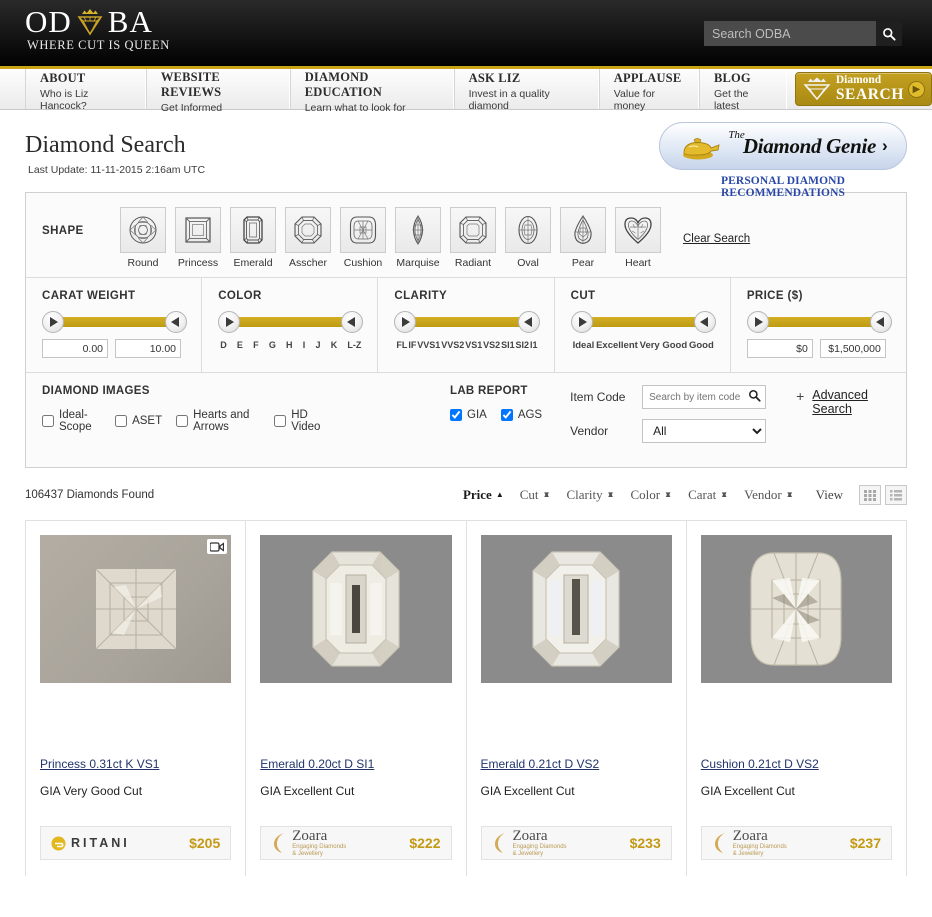 The width and height of the screenshot is (932, 917). What do you see at coordinates (796, 843) in the screenshot?
I see `vendor-price-bar: Zoara Engaging Diamonds & Jewellery $237` at bounding box center [796, 843].